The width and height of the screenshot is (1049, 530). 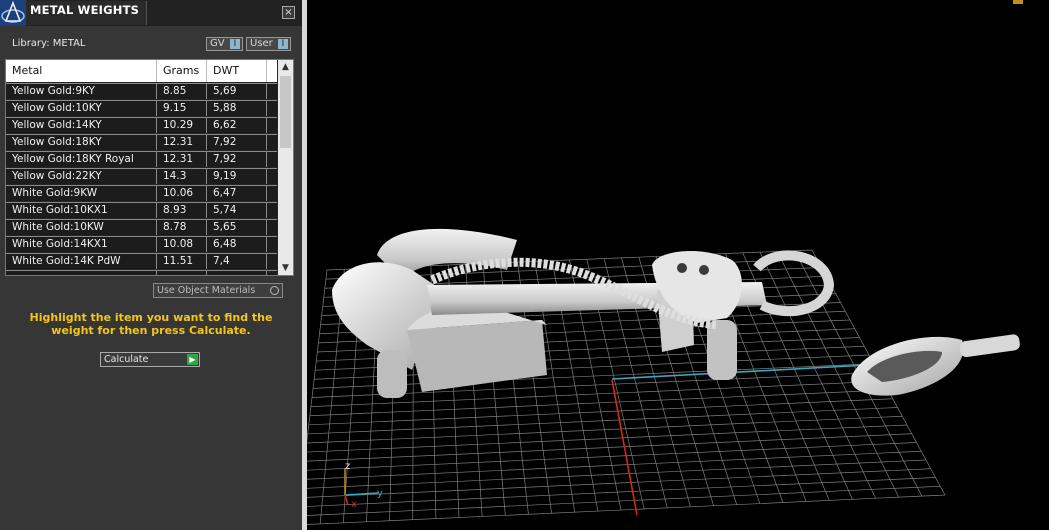 I want to click on metal-cell: Yellow Gold:18KY Royal, so click(x=81, y=159).